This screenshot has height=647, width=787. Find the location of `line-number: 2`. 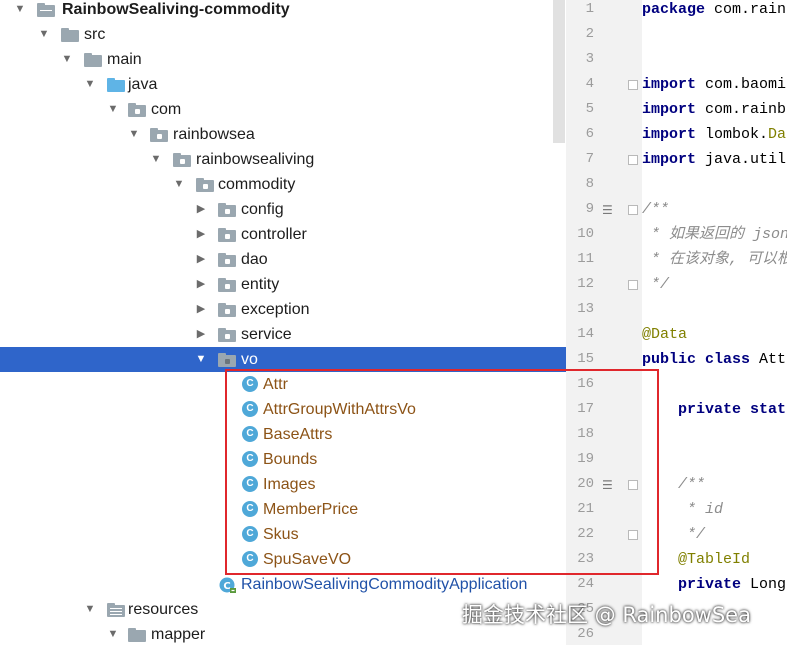

line-number: 2 is located at coordinates (589, 34).